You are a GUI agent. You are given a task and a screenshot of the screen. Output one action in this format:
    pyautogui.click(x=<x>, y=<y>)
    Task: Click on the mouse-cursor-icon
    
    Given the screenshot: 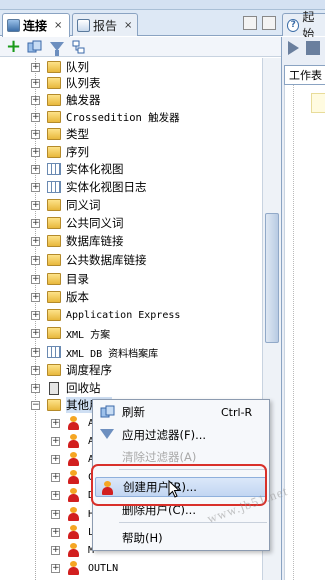 What is the action you would take?
    pyautogui.click(x=174, y=489)
    